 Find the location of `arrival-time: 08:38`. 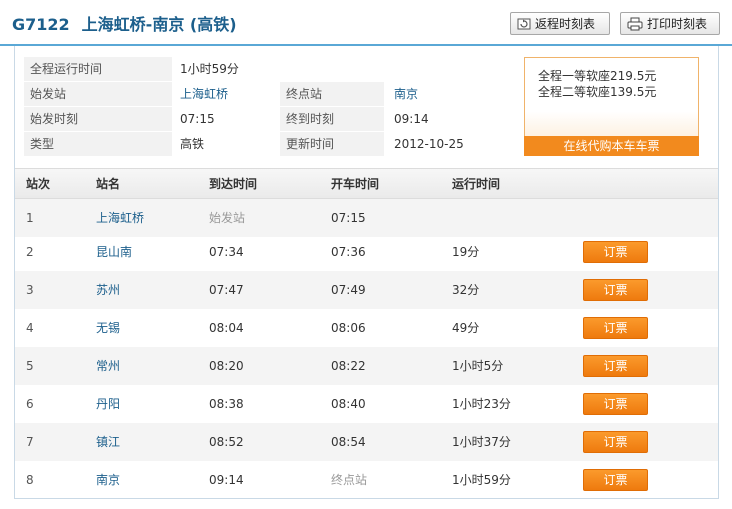

arrival-time: 08:38 is located at coordinates (226, 404).